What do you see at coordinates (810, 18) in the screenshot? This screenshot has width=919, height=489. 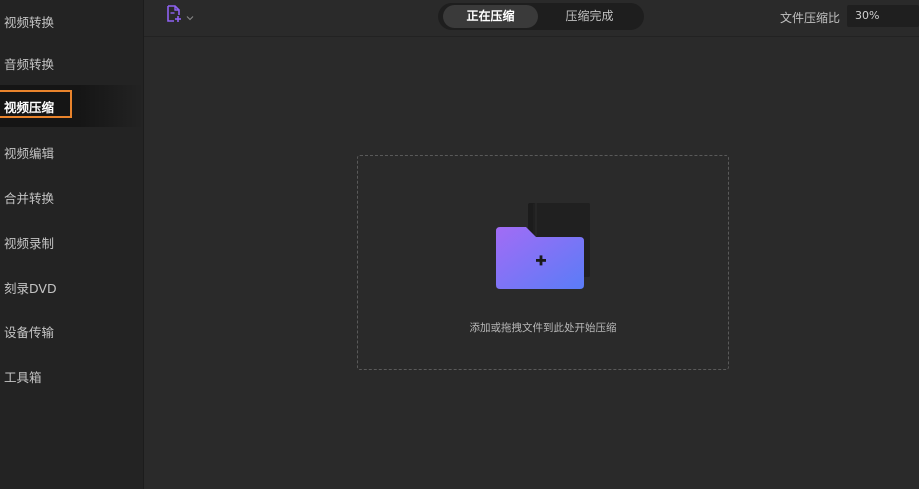 I see `compress-ratio-label: 文件压缩比` at bounding box center [810, 18].